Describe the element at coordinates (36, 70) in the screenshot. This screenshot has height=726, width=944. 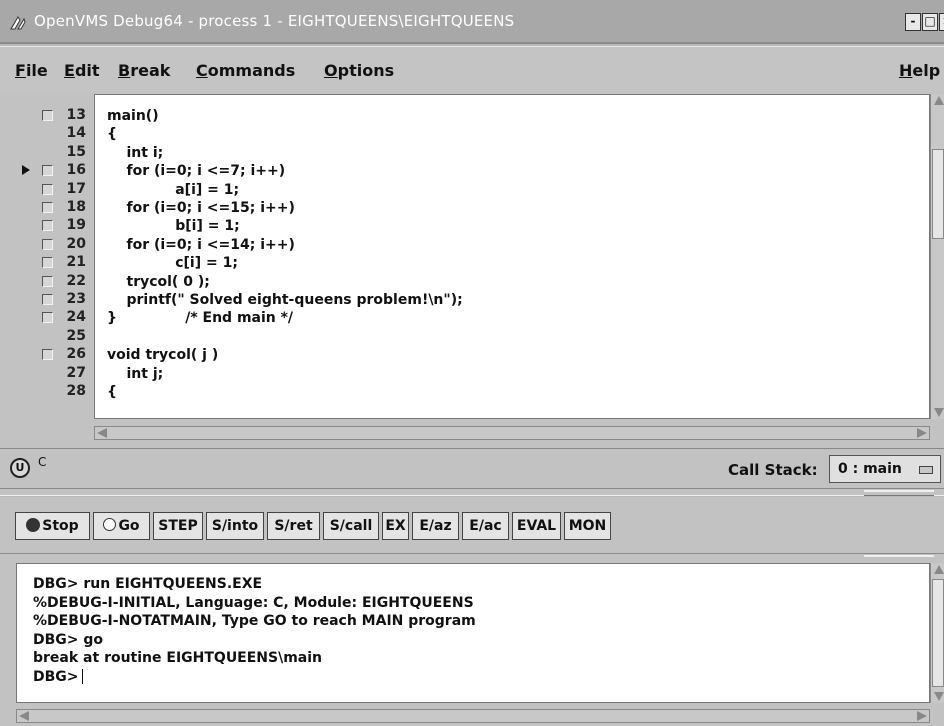
I see `menu-file-rest: ile` at that location.